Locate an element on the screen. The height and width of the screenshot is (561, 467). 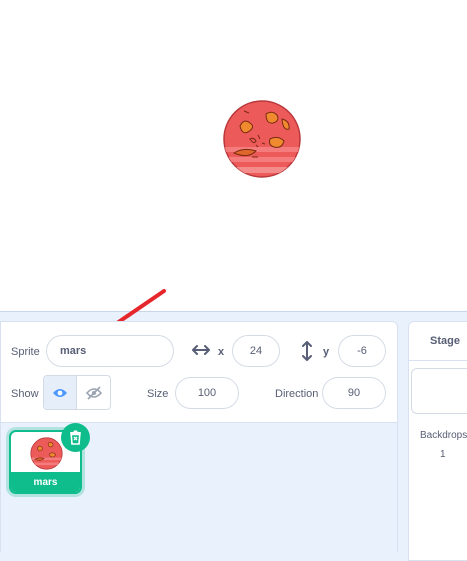
sprite-tile-name: mars is located at coordinates (45, 482).